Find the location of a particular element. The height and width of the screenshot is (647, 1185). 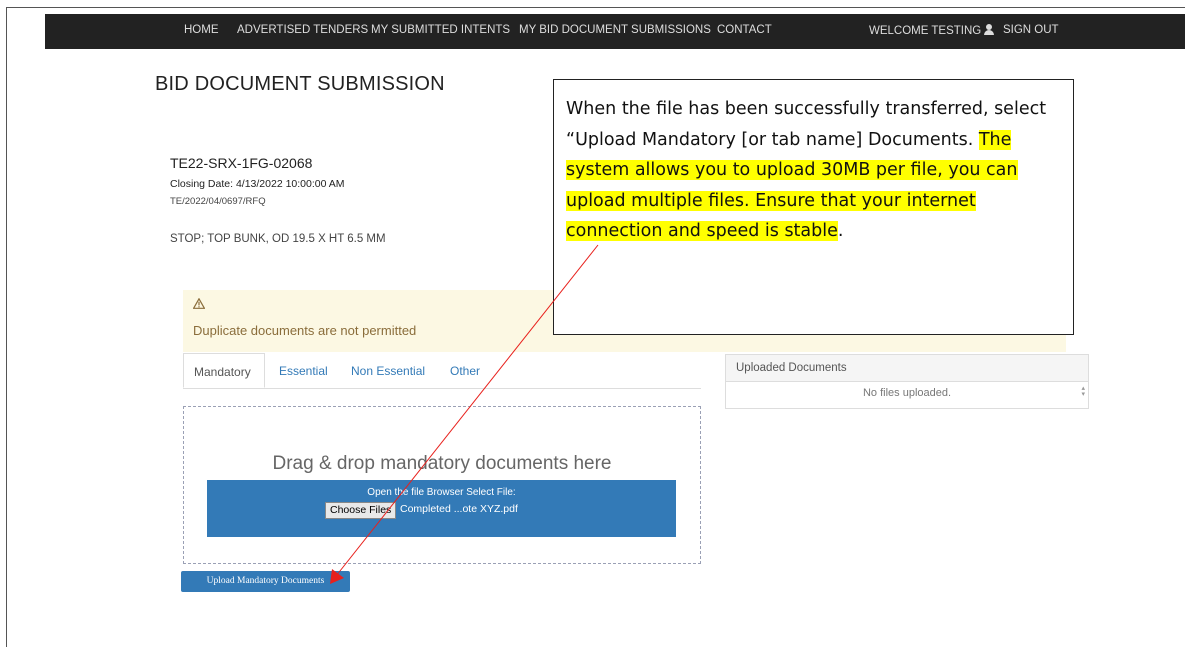

uploaded-documents-empty: No files uploaded. is located at coordinates (907, 393).